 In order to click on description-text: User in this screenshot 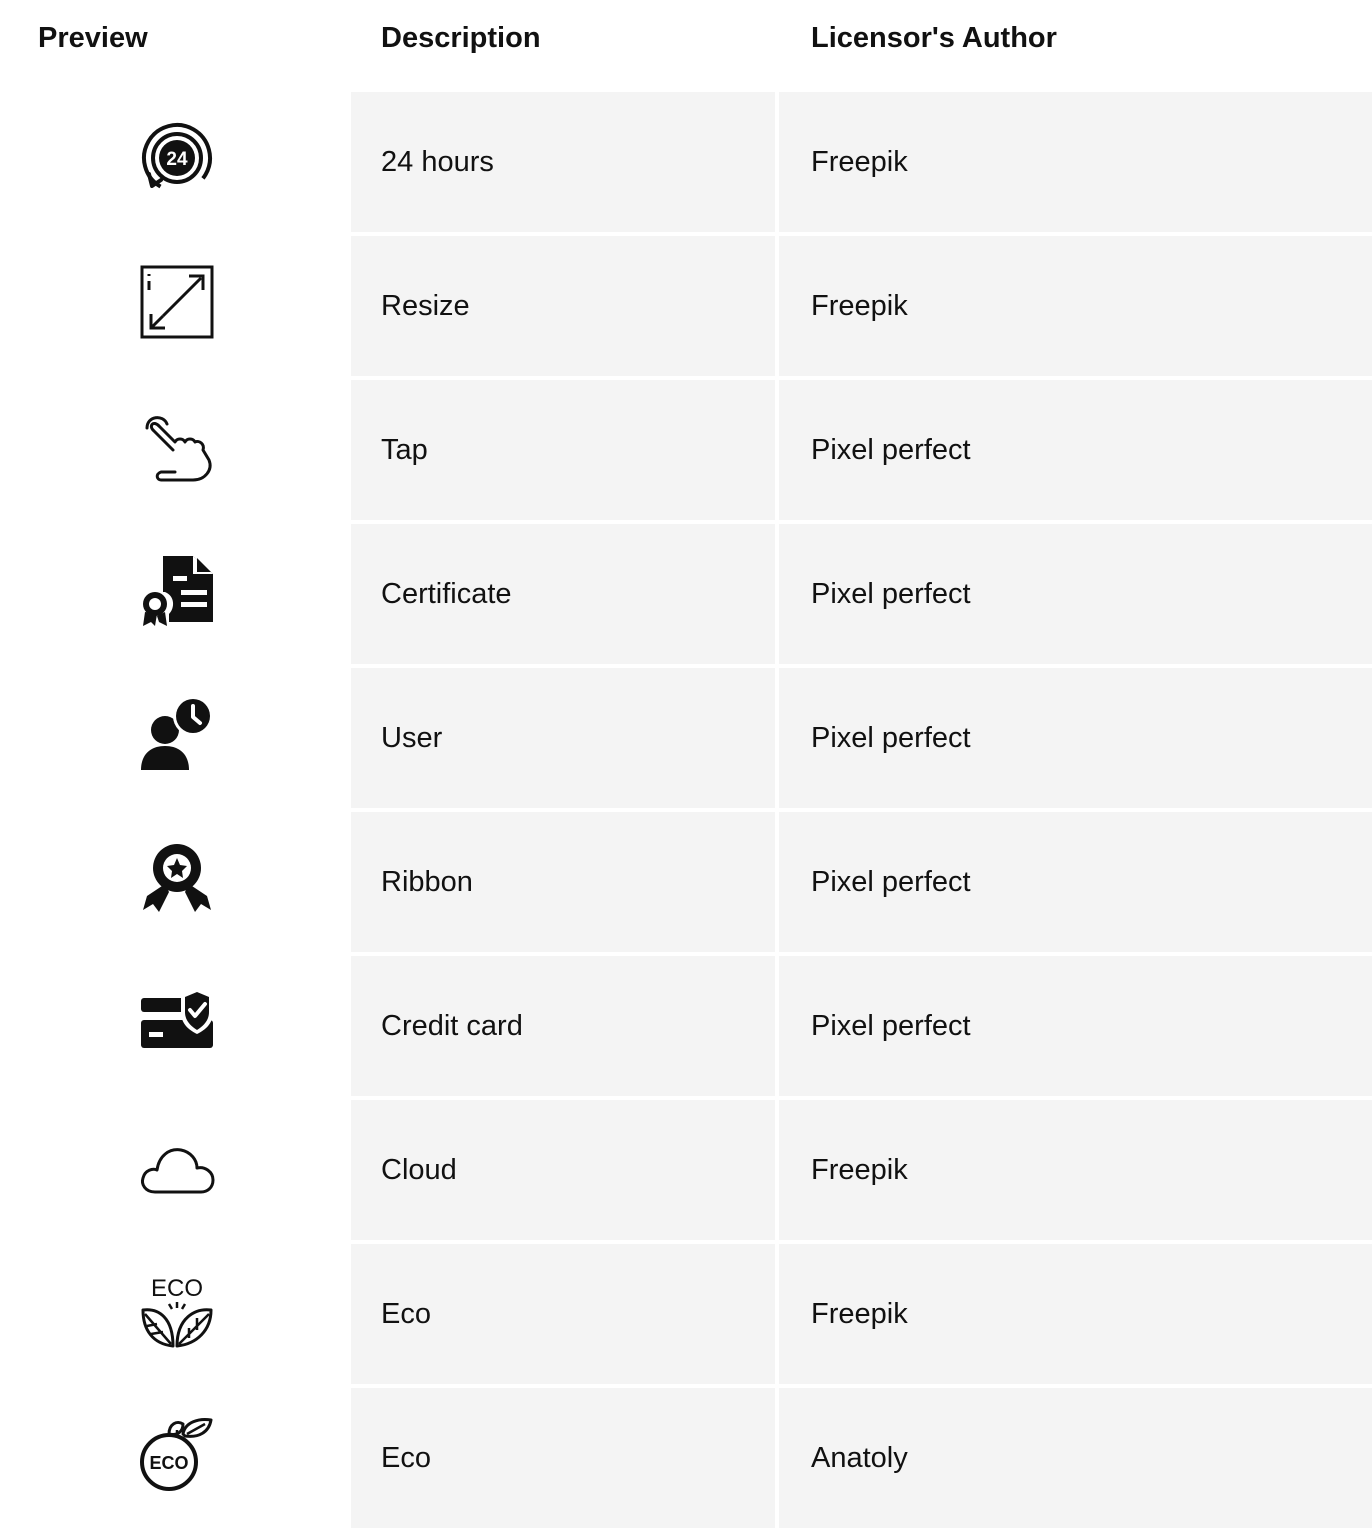, I will do `click(412, 738)`.